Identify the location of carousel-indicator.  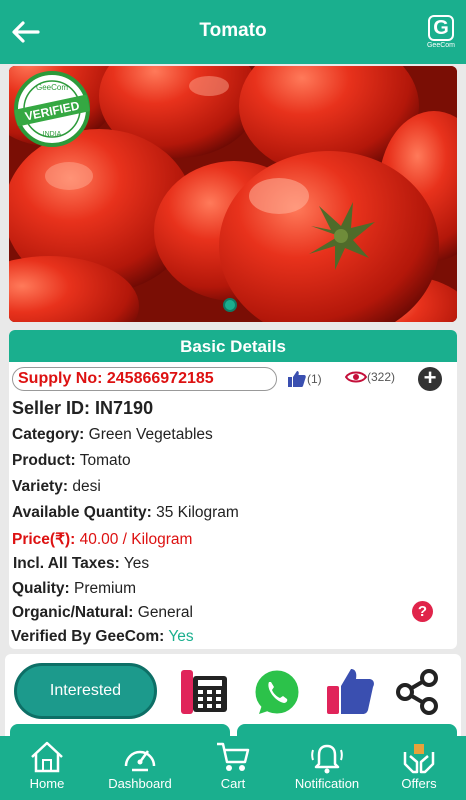
(230, 305).